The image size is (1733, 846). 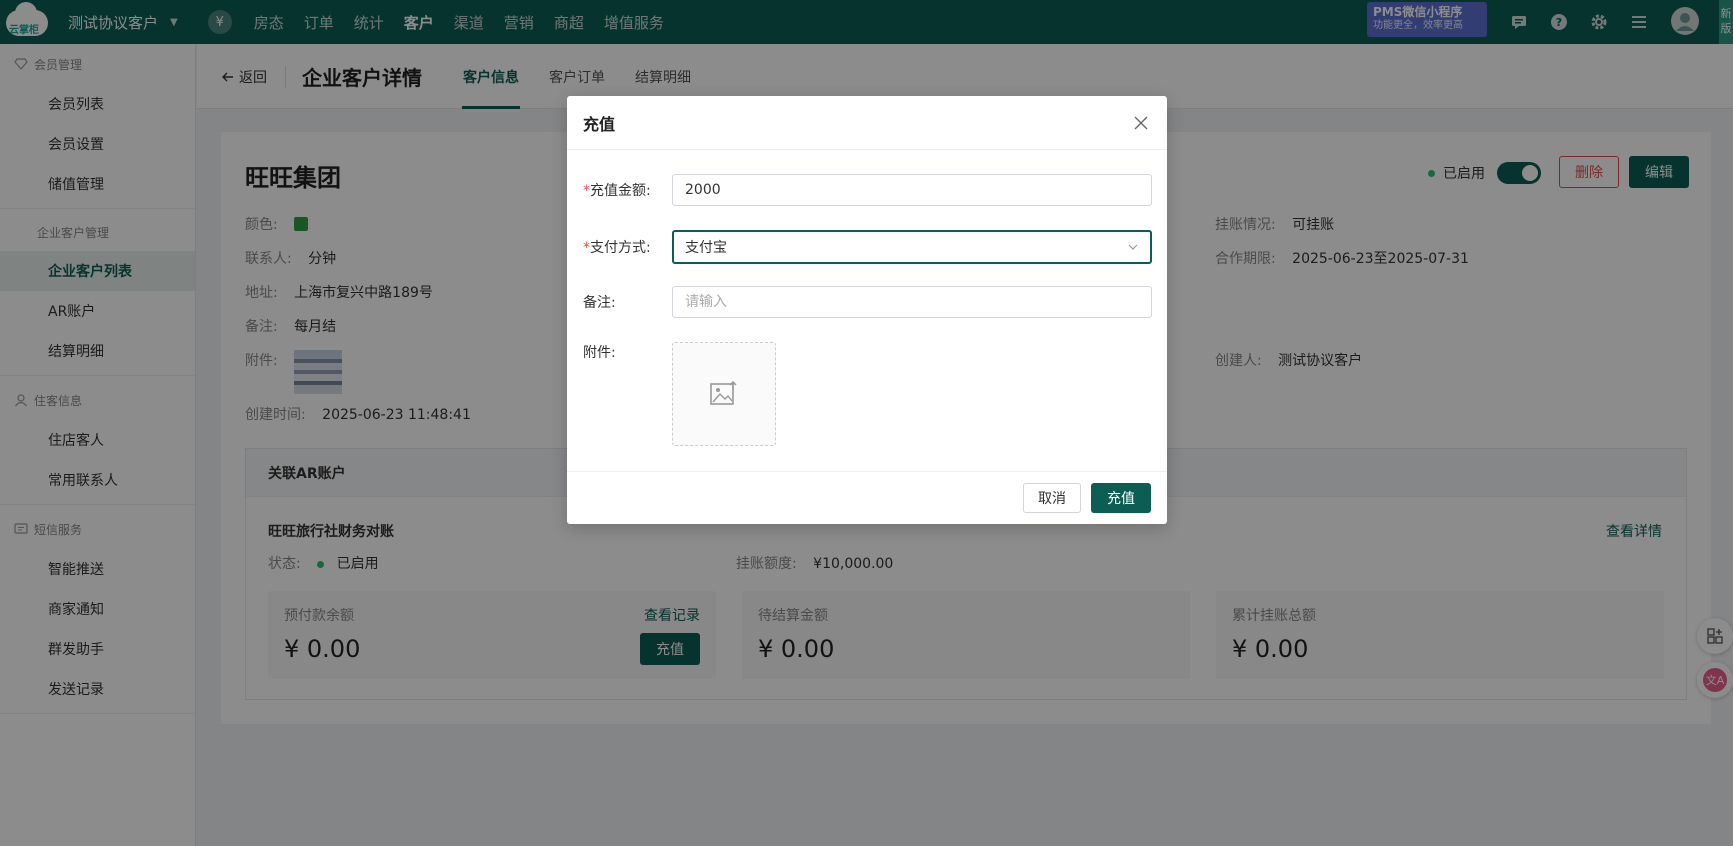 What do you see at coordinates (867, 497) in the screenshot?
I see `dialog-footer: 取消 充值` at bounding box center [867, 497].